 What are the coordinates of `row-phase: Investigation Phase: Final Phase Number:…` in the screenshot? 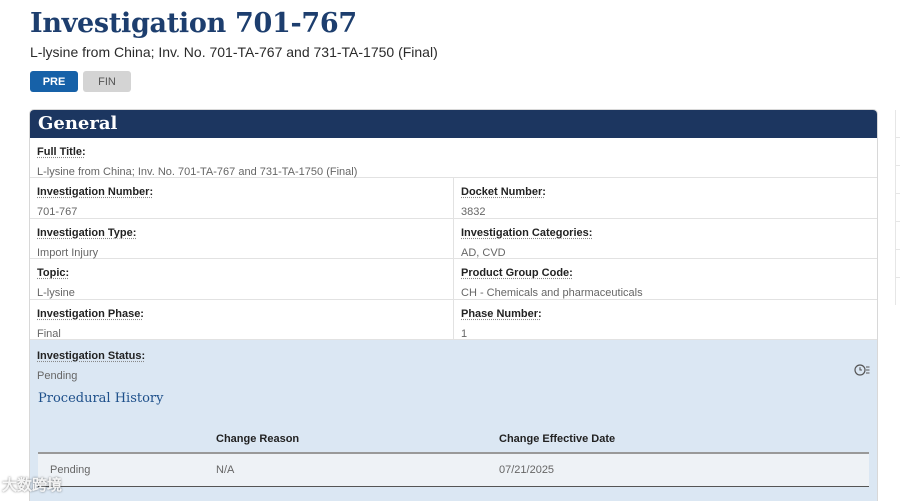 It's located at (453, 319).